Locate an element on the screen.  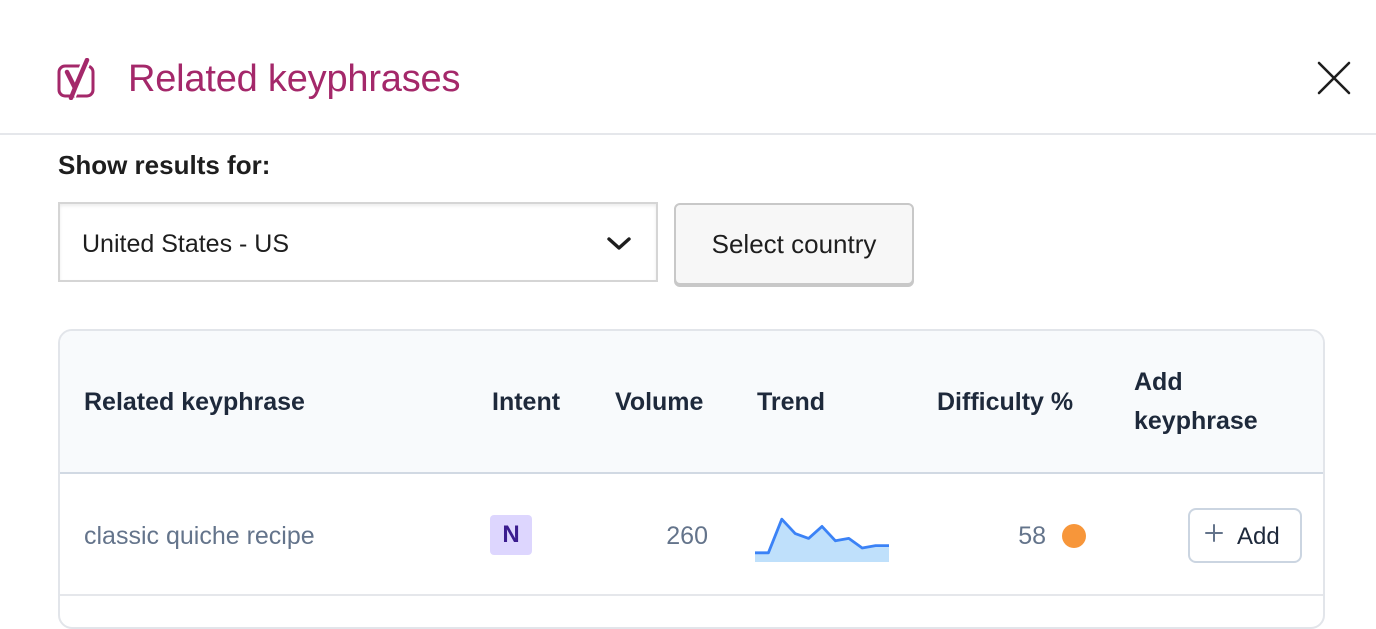
close-icon is located at coordinates (1334, 78).